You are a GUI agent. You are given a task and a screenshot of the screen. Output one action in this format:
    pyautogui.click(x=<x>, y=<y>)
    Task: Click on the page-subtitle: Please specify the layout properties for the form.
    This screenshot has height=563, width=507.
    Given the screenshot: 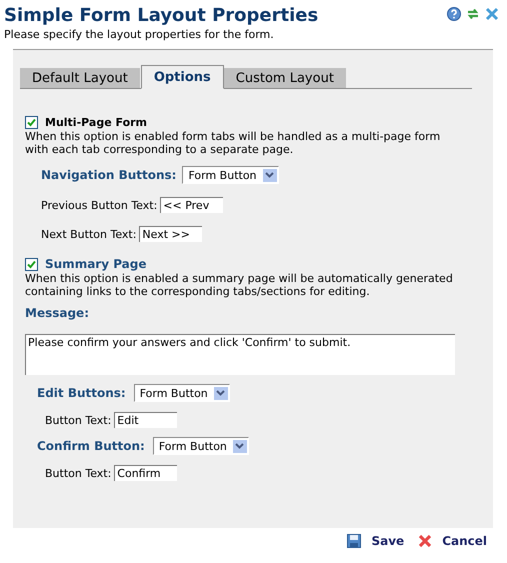 What is the action you would take?
    pyautogui.click(x=139, y=34)
    